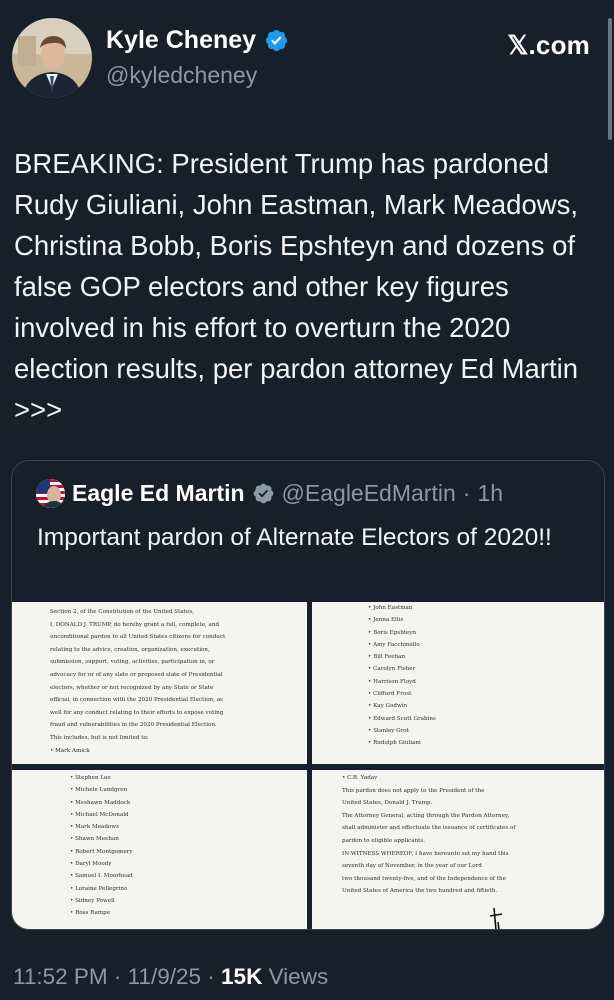  What do you see at coordinates (94, 839) in the screenshot?
I see `doc-line: • Shawn Meehan` at bounding box center [94, 839].